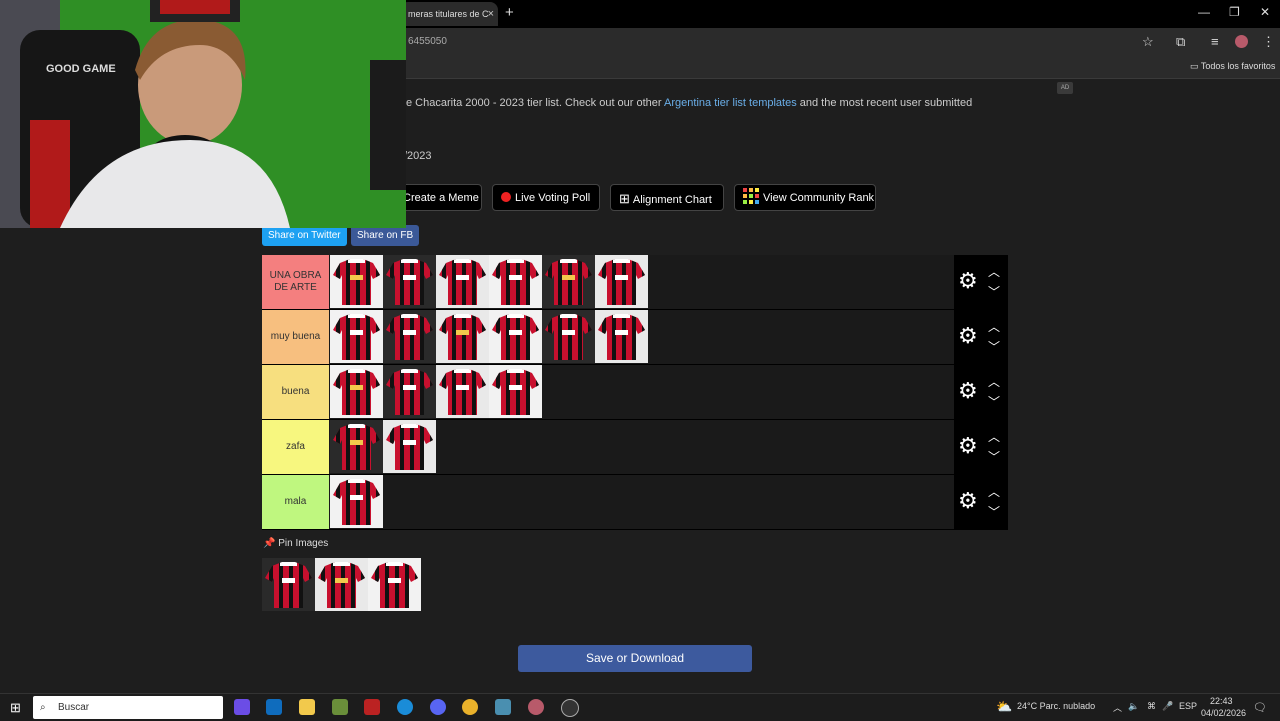 The image size is (1280, 721). Describe the element at coordinates (1151, 706) in the screenshot. I see `network-icon: ⌘` at that location.